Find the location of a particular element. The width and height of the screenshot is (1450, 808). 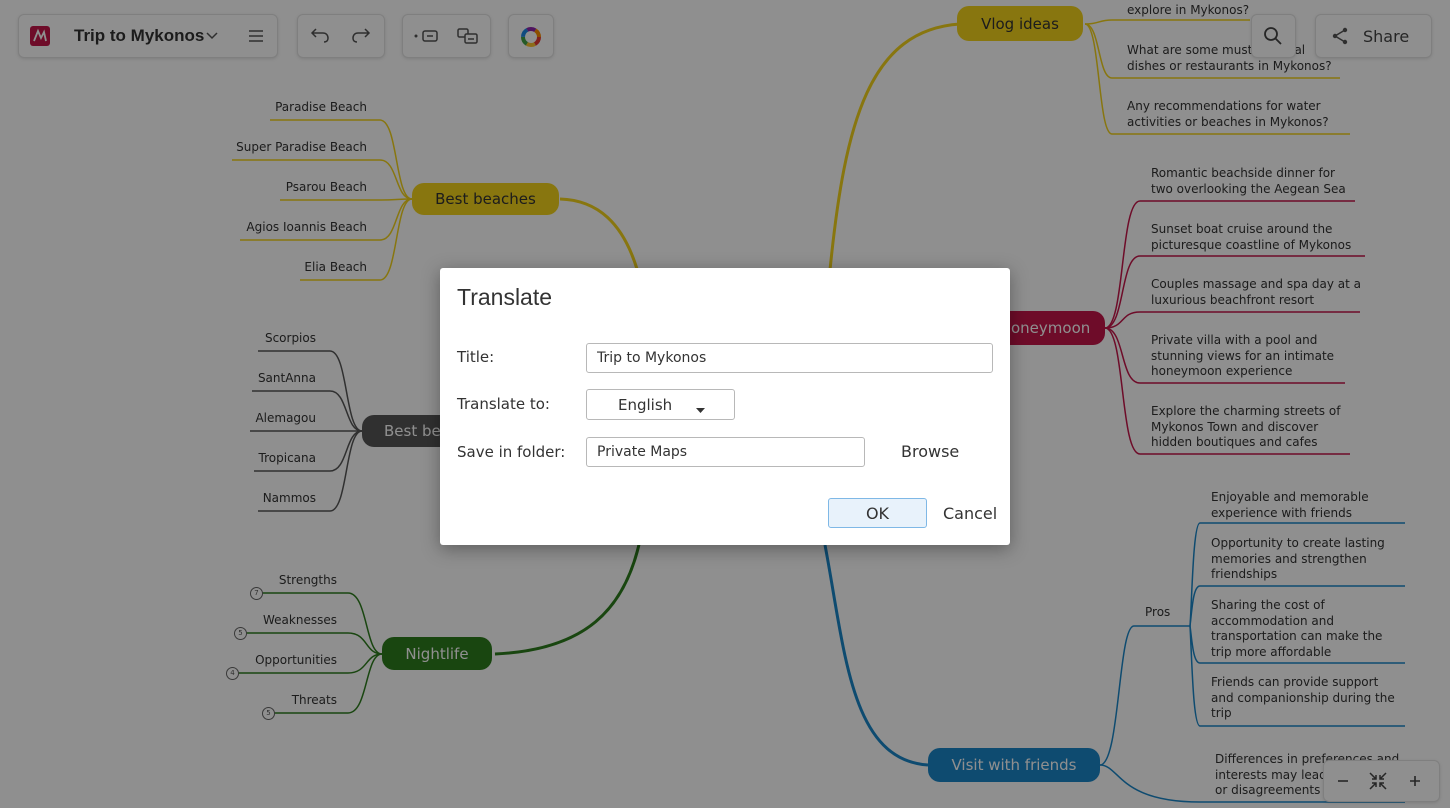

language-select: English is located at coordinates (660, 404).